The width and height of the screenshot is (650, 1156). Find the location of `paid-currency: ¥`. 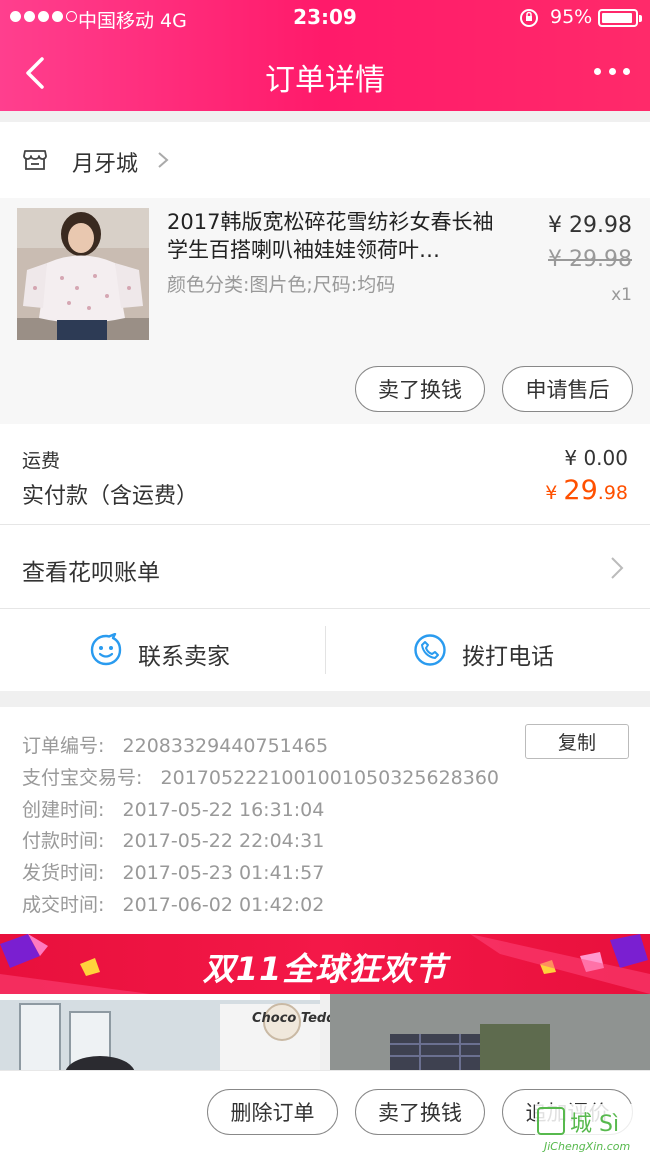

paid-currency: ¥ is located at coordinates (554, 493).